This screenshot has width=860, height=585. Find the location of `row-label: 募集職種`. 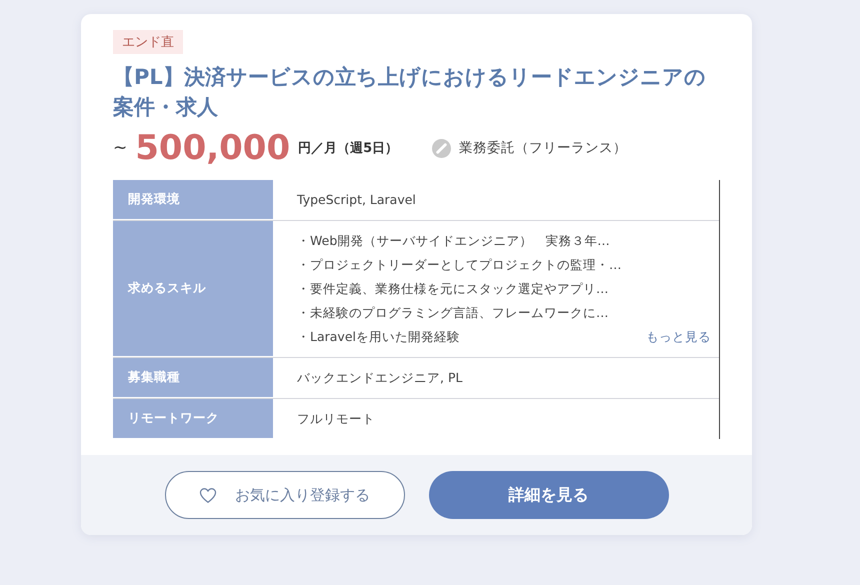

row-label: 募集職種 is located at coordinates (193, 378).